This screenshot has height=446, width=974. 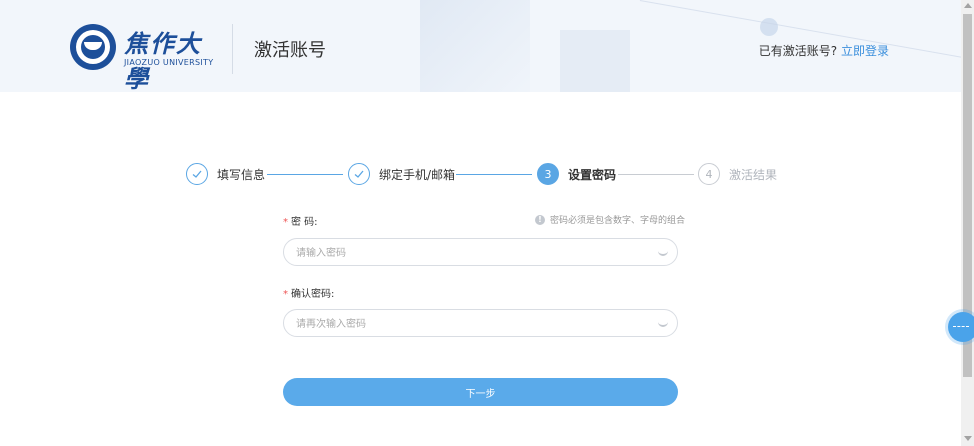 I want to click on password-label: * 密 码:, so click(x=300, y=222).